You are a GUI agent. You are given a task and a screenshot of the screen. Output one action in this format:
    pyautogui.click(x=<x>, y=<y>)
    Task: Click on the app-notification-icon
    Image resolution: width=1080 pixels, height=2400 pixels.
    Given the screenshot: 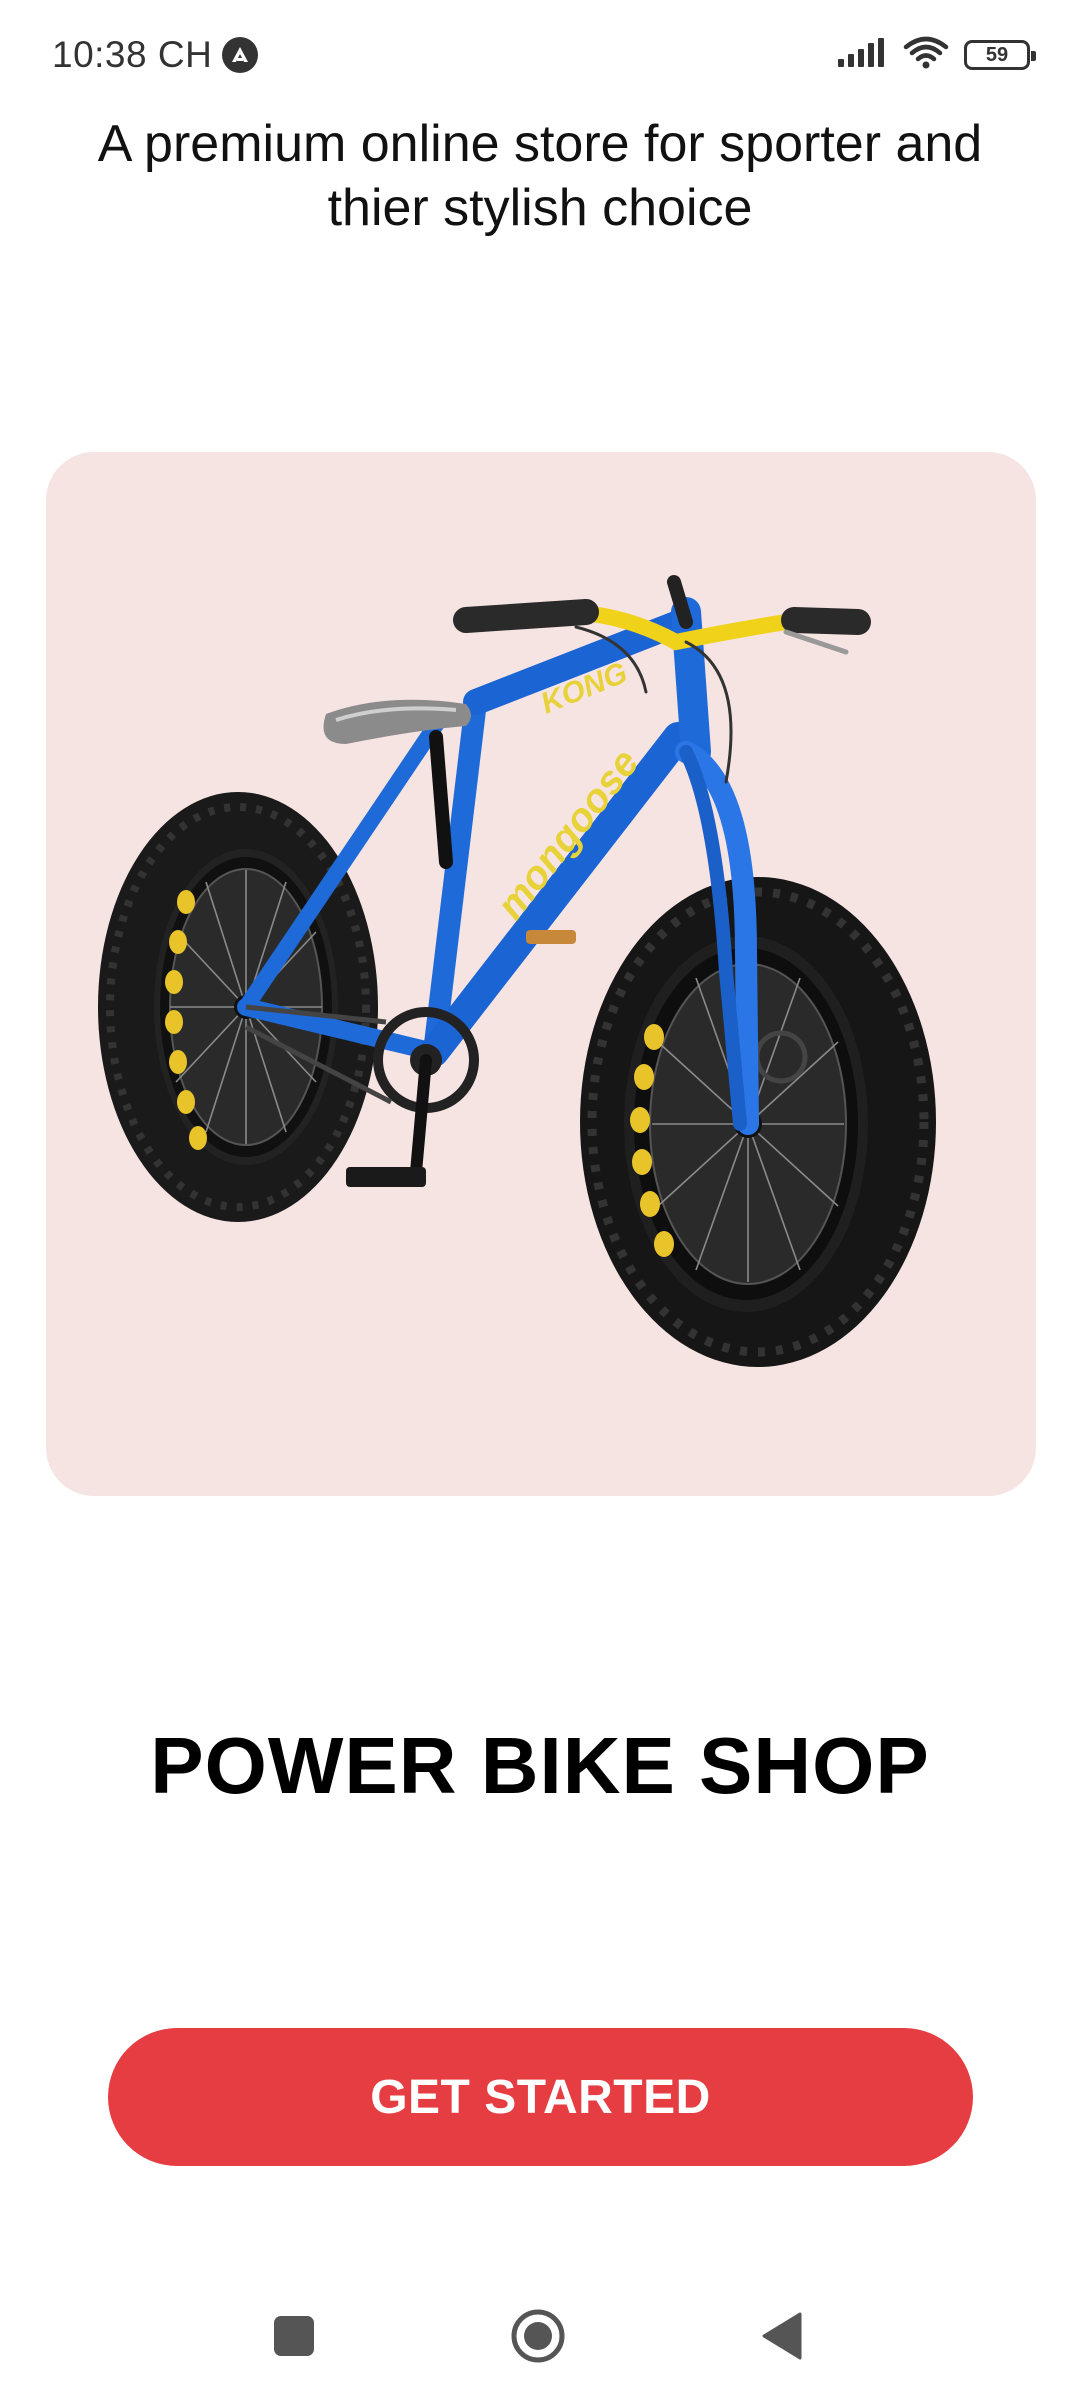 What is the action you would take?
    pyautogui.click(x=240, y=55)
    